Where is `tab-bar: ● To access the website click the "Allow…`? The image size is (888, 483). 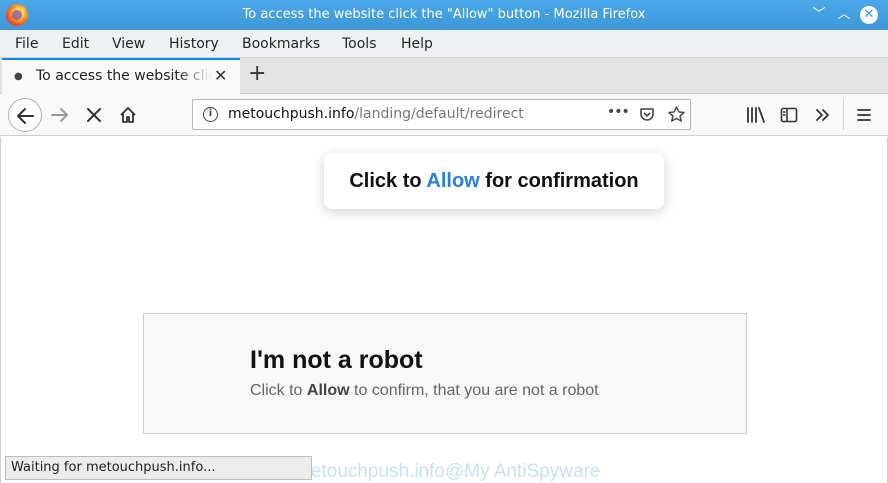
tab-bar: ● To access the website click the "Allow… is located at coordinates (444, 76).